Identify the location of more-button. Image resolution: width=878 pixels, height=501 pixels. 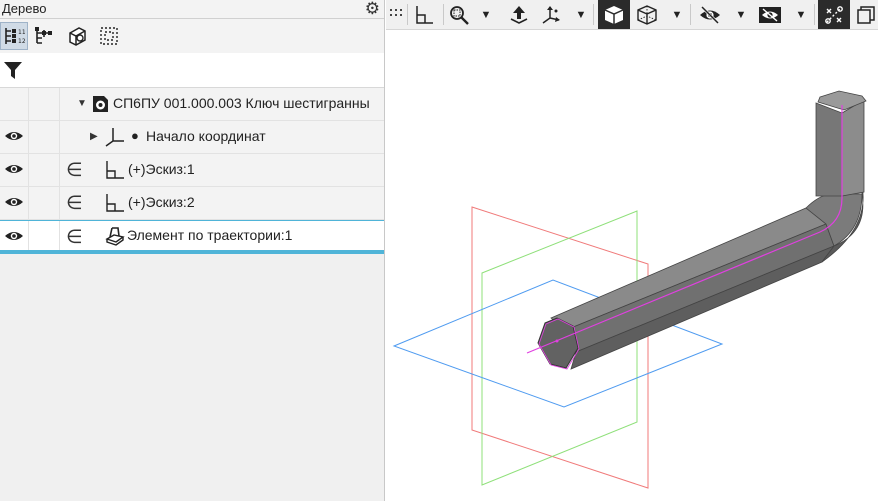
(865, 14).